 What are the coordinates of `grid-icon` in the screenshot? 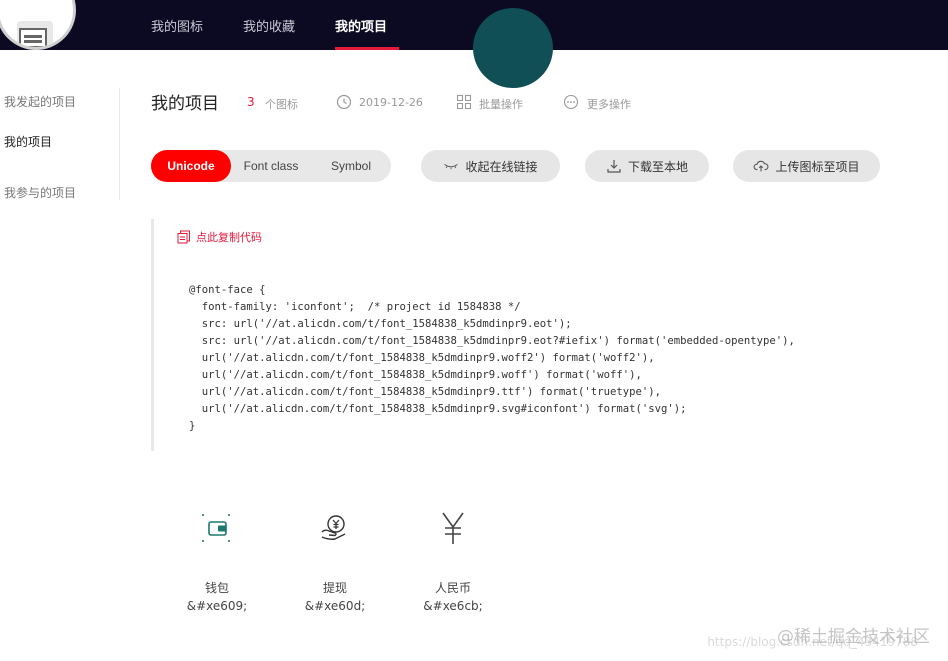 It's located at (464, 102).